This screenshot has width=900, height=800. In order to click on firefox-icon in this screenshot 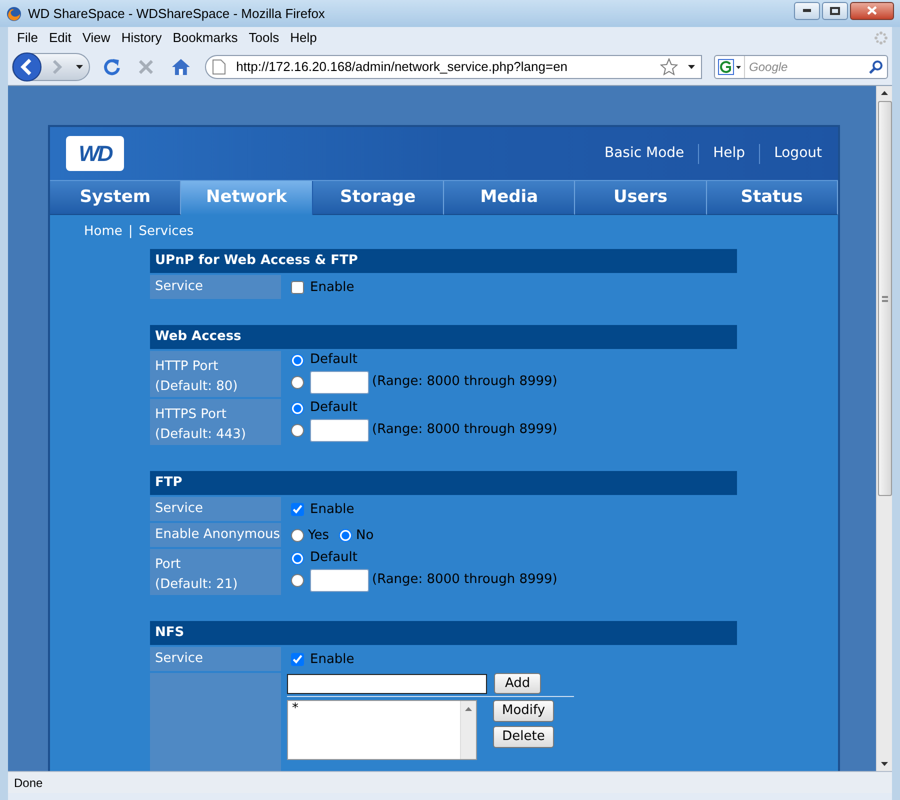, I will do `click(14, 14)`.